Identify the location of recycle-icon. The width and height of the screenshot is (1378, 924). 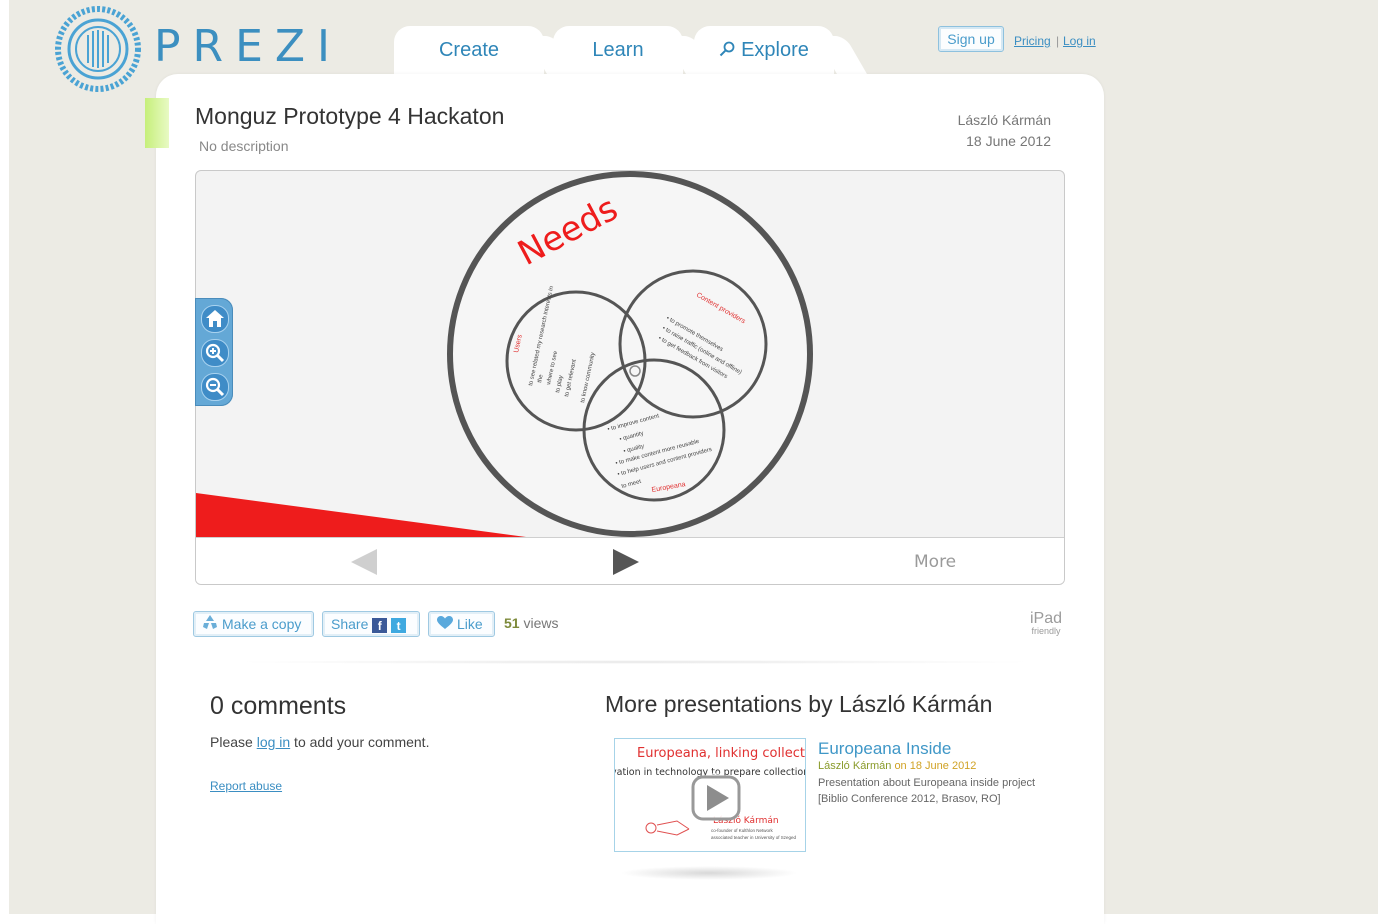
(210, 625).